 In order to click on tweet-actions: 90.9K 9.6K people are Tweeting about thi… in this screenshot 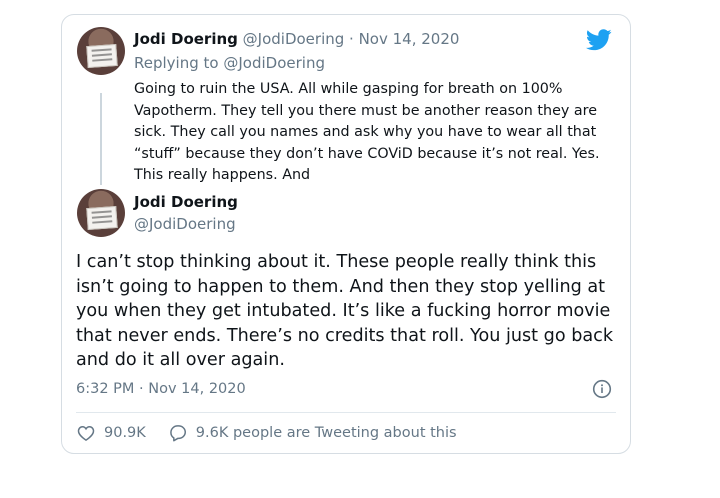, I will do `click(277, 433)`.